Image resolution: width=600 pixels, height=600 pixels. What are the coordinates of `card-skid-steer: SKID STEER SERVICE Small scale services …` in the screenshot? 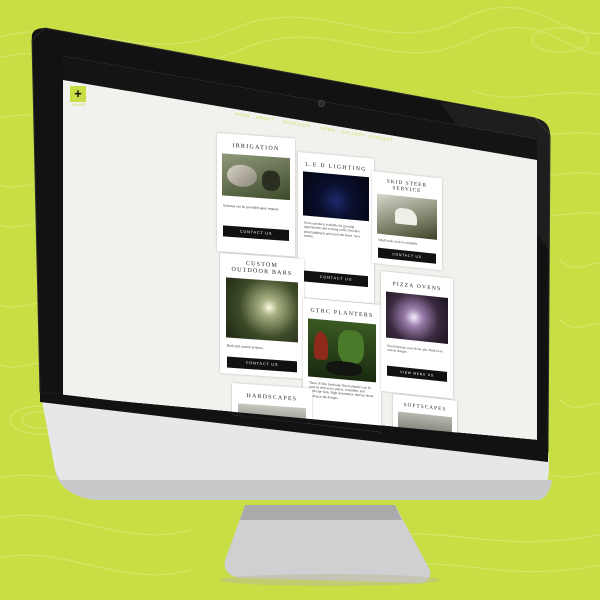 It's located at (407, 221).